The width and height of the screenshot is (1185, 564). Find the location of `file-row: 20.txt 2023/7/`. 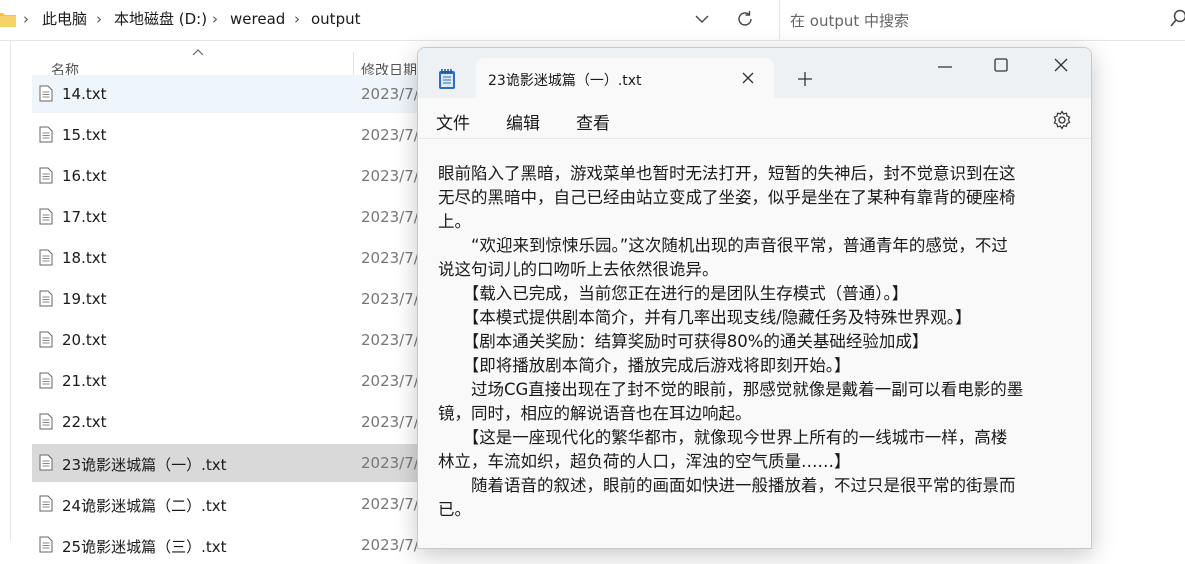

file-row: 20.txt 2023/7/ is located at coordinates (232, 340).